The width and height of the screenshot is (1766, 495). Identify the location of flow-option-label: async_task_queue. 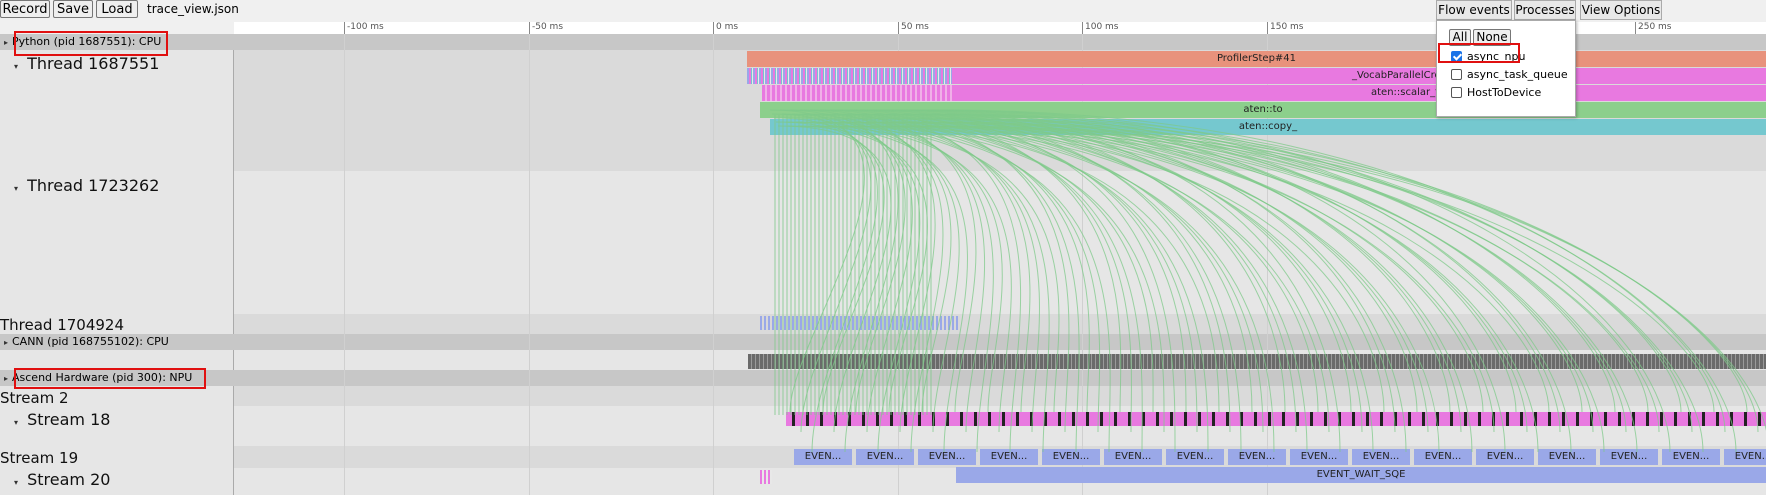
(1517, 74).